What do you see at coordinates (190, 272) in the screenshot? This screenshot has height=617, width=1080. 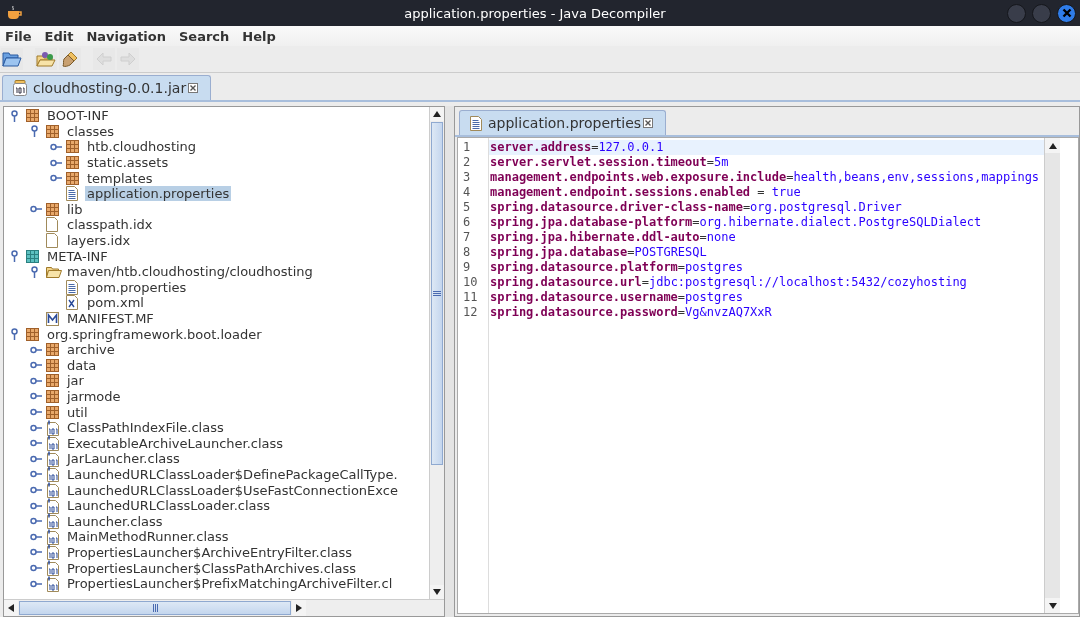 I see `tree-item: maven/htb.cloudhosting/cloudhosting` at bounding box center [190, 272].